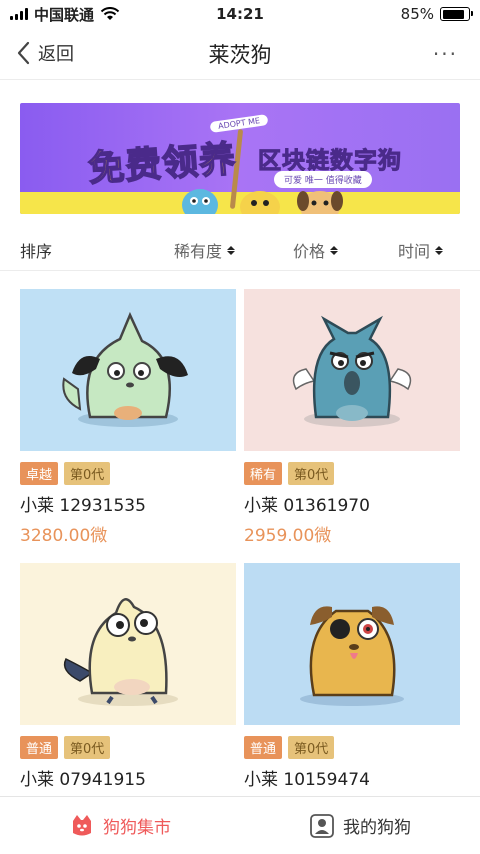 The width and height of the screenshot is (480, 854). I want to click on blue-dog-illustration, so click(352, 371).